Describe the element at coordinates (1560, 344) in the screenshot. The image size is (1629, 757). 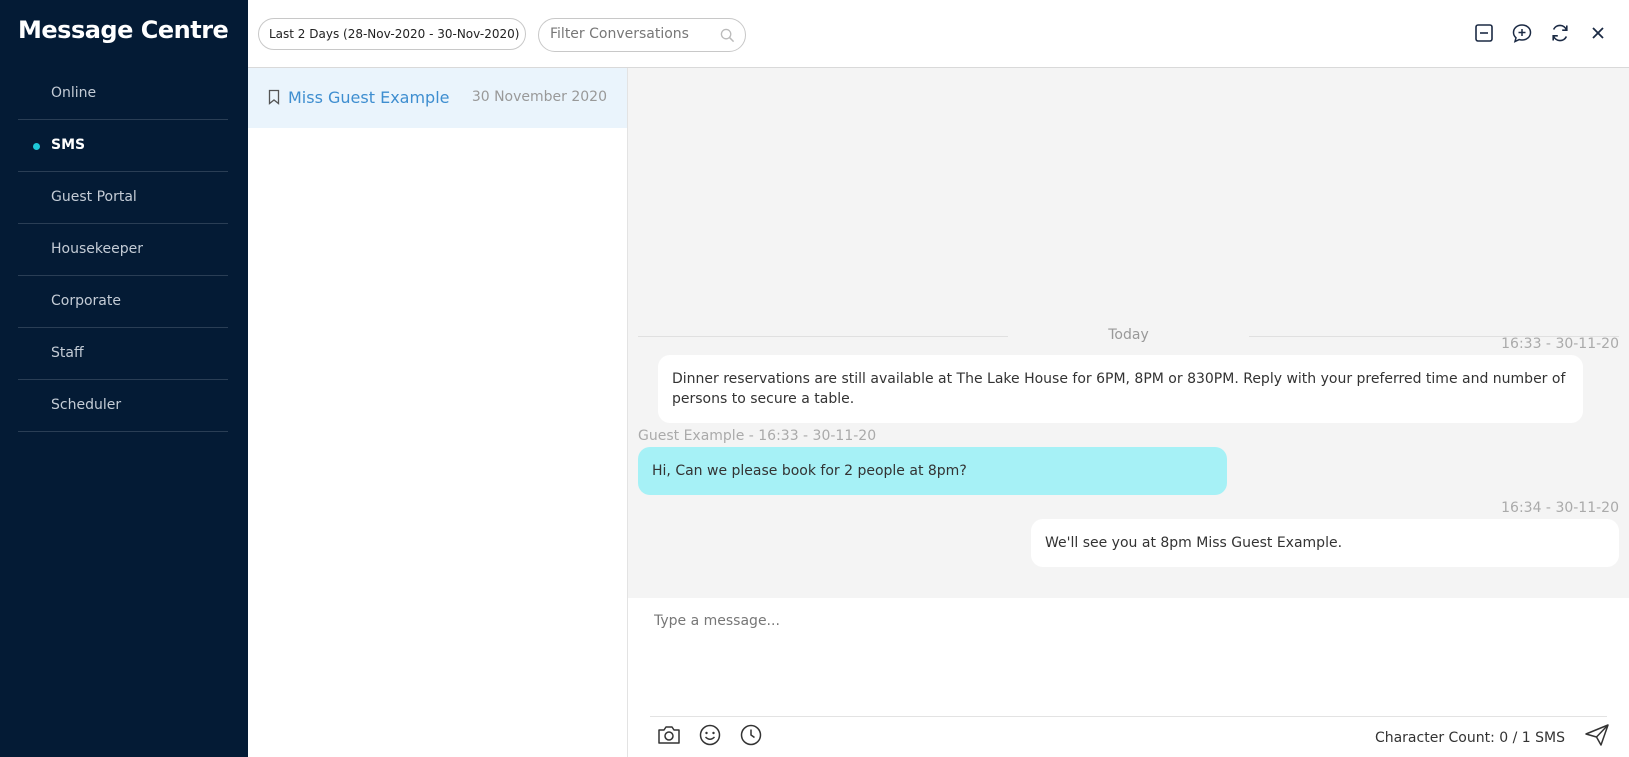
I see `message-timestamp: 16:33 - 30-11-20` at that location.